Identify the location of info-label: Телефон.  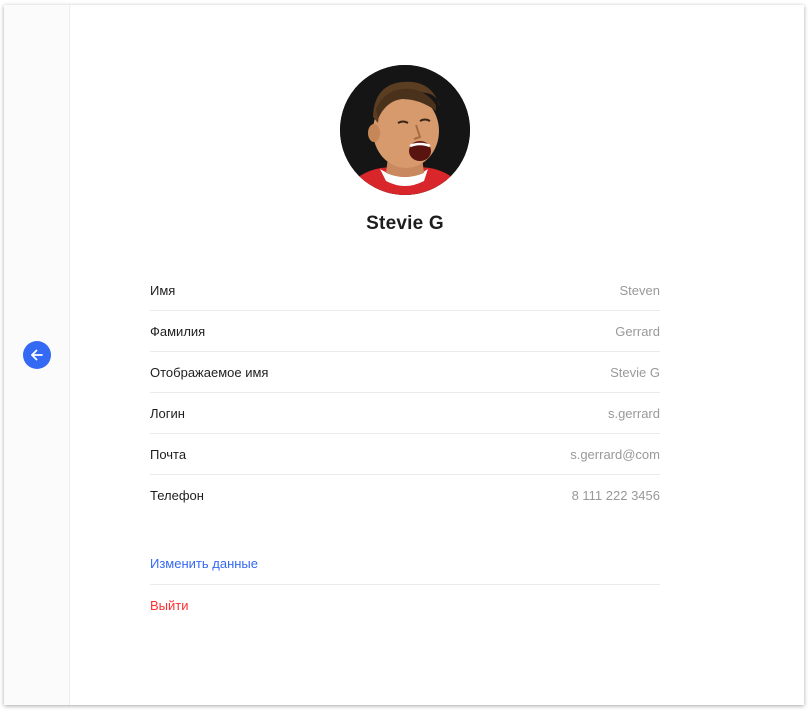
(177, 495).